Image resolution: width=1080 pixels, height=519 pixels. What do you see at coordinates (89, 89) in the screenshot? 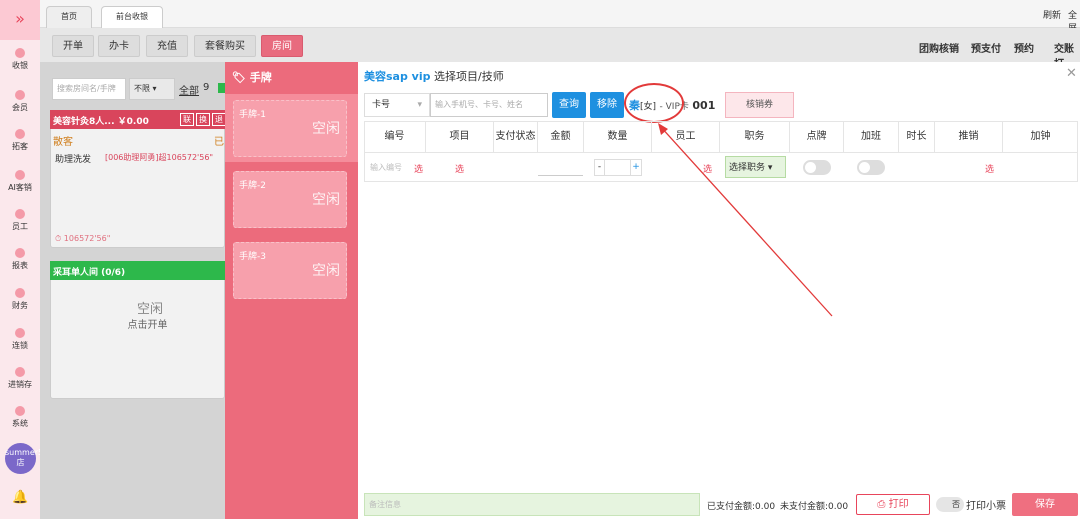
I see `room-search-input: 搜索房间名/手牌` at bounding box center [89, 89].